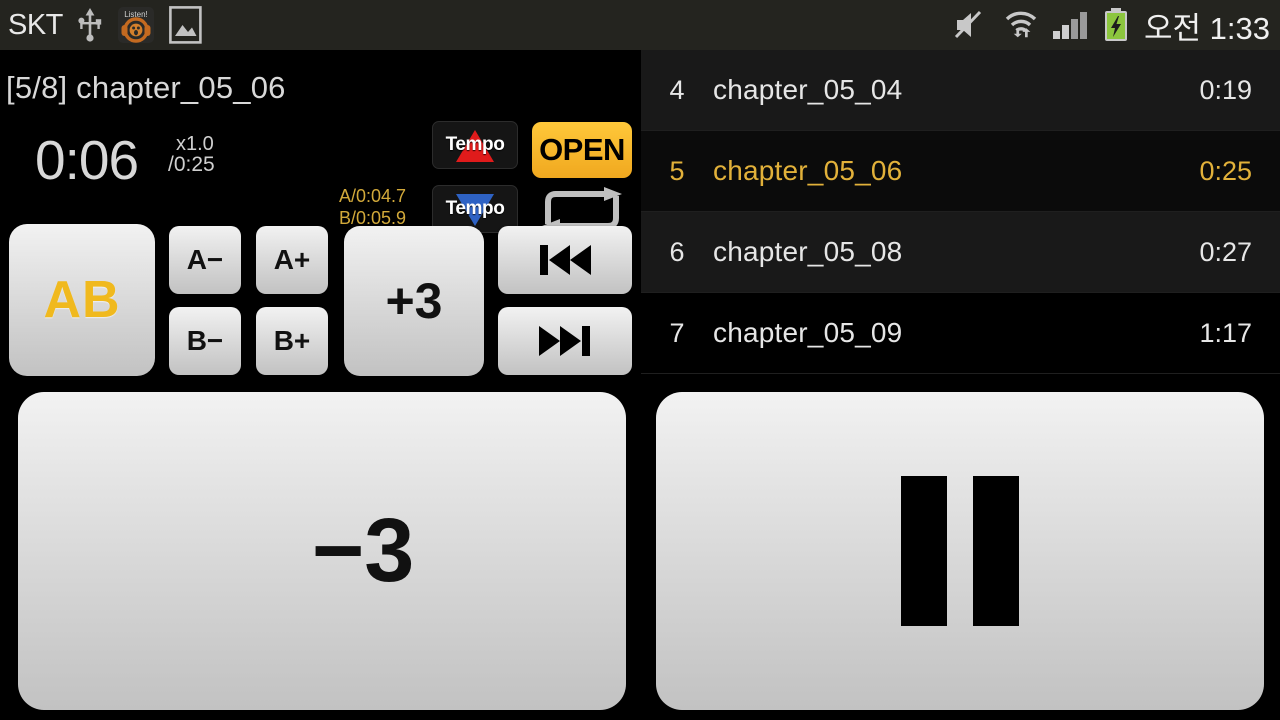 This screenshot has width=1280, height=720. Describe the element at coordinates (90, 25) in the screenshot. I see `usb-icon` at that location.